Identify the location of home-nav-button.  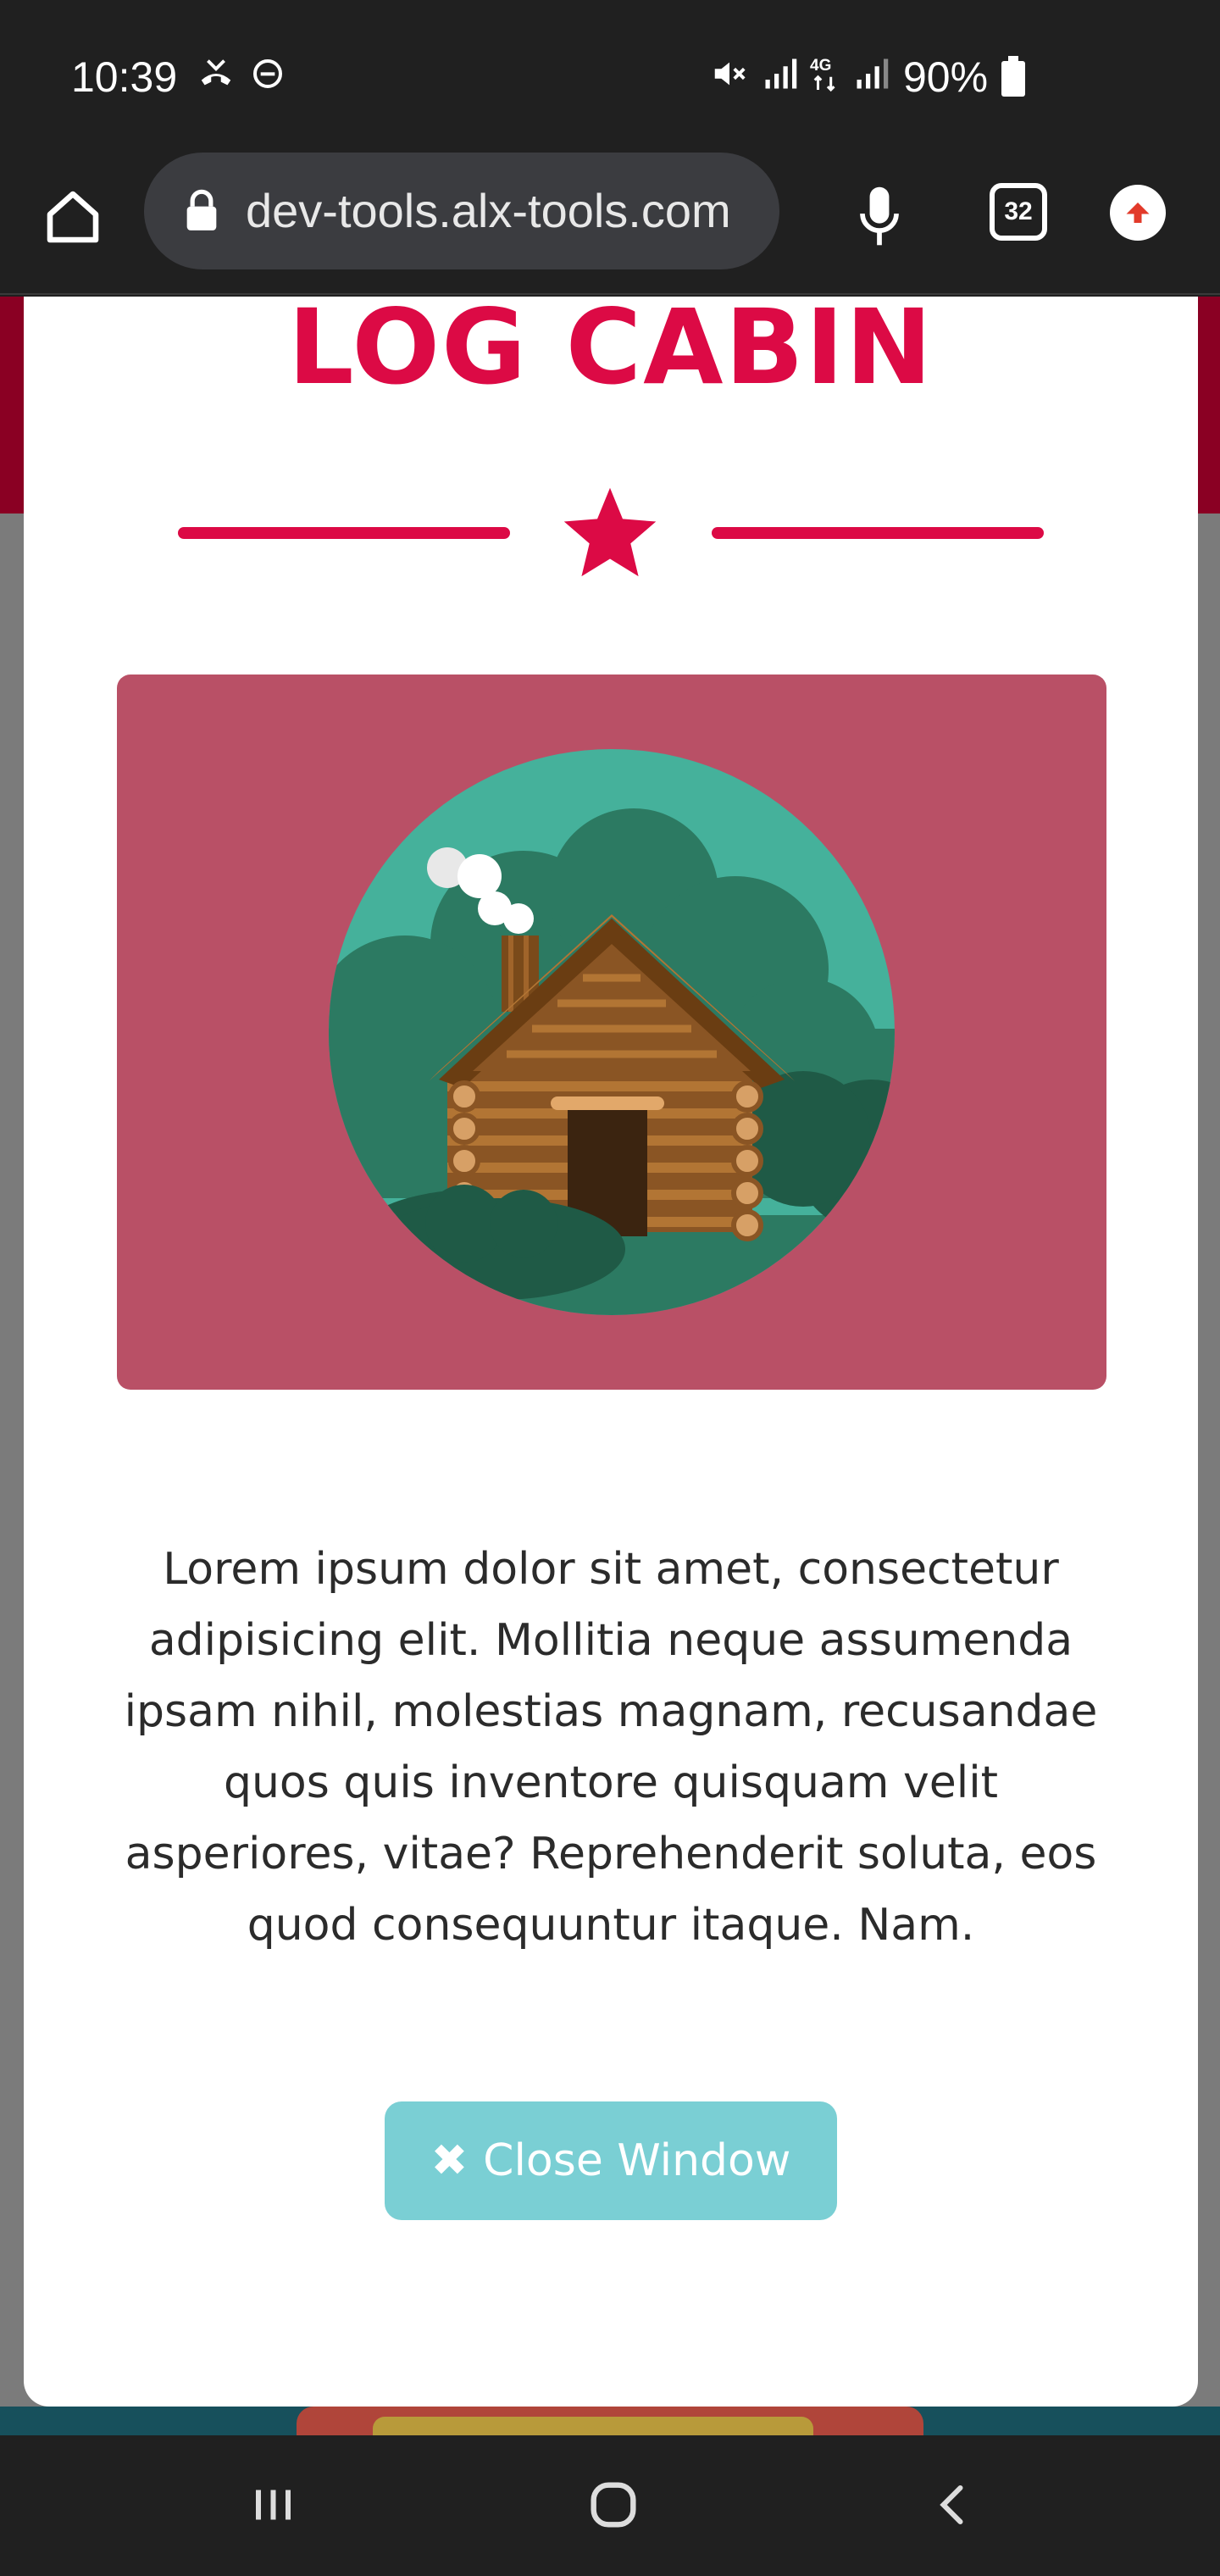
(613, 2505).